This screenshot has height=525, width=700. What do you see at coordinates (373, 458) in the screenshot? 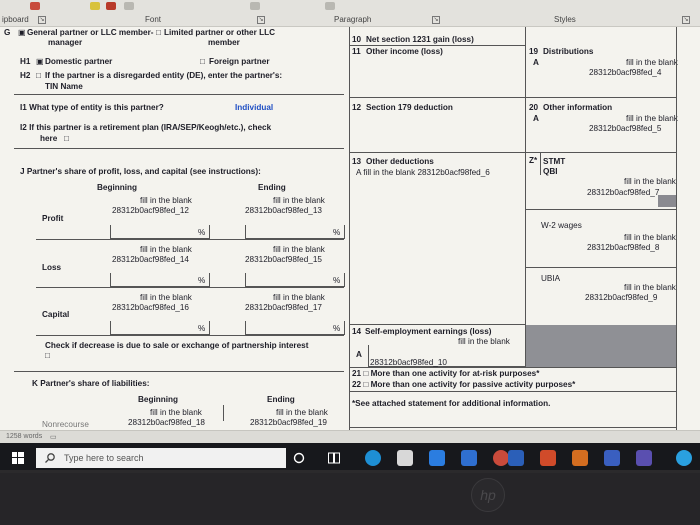
I see `edge-icon` at bounding box center [373, 458].